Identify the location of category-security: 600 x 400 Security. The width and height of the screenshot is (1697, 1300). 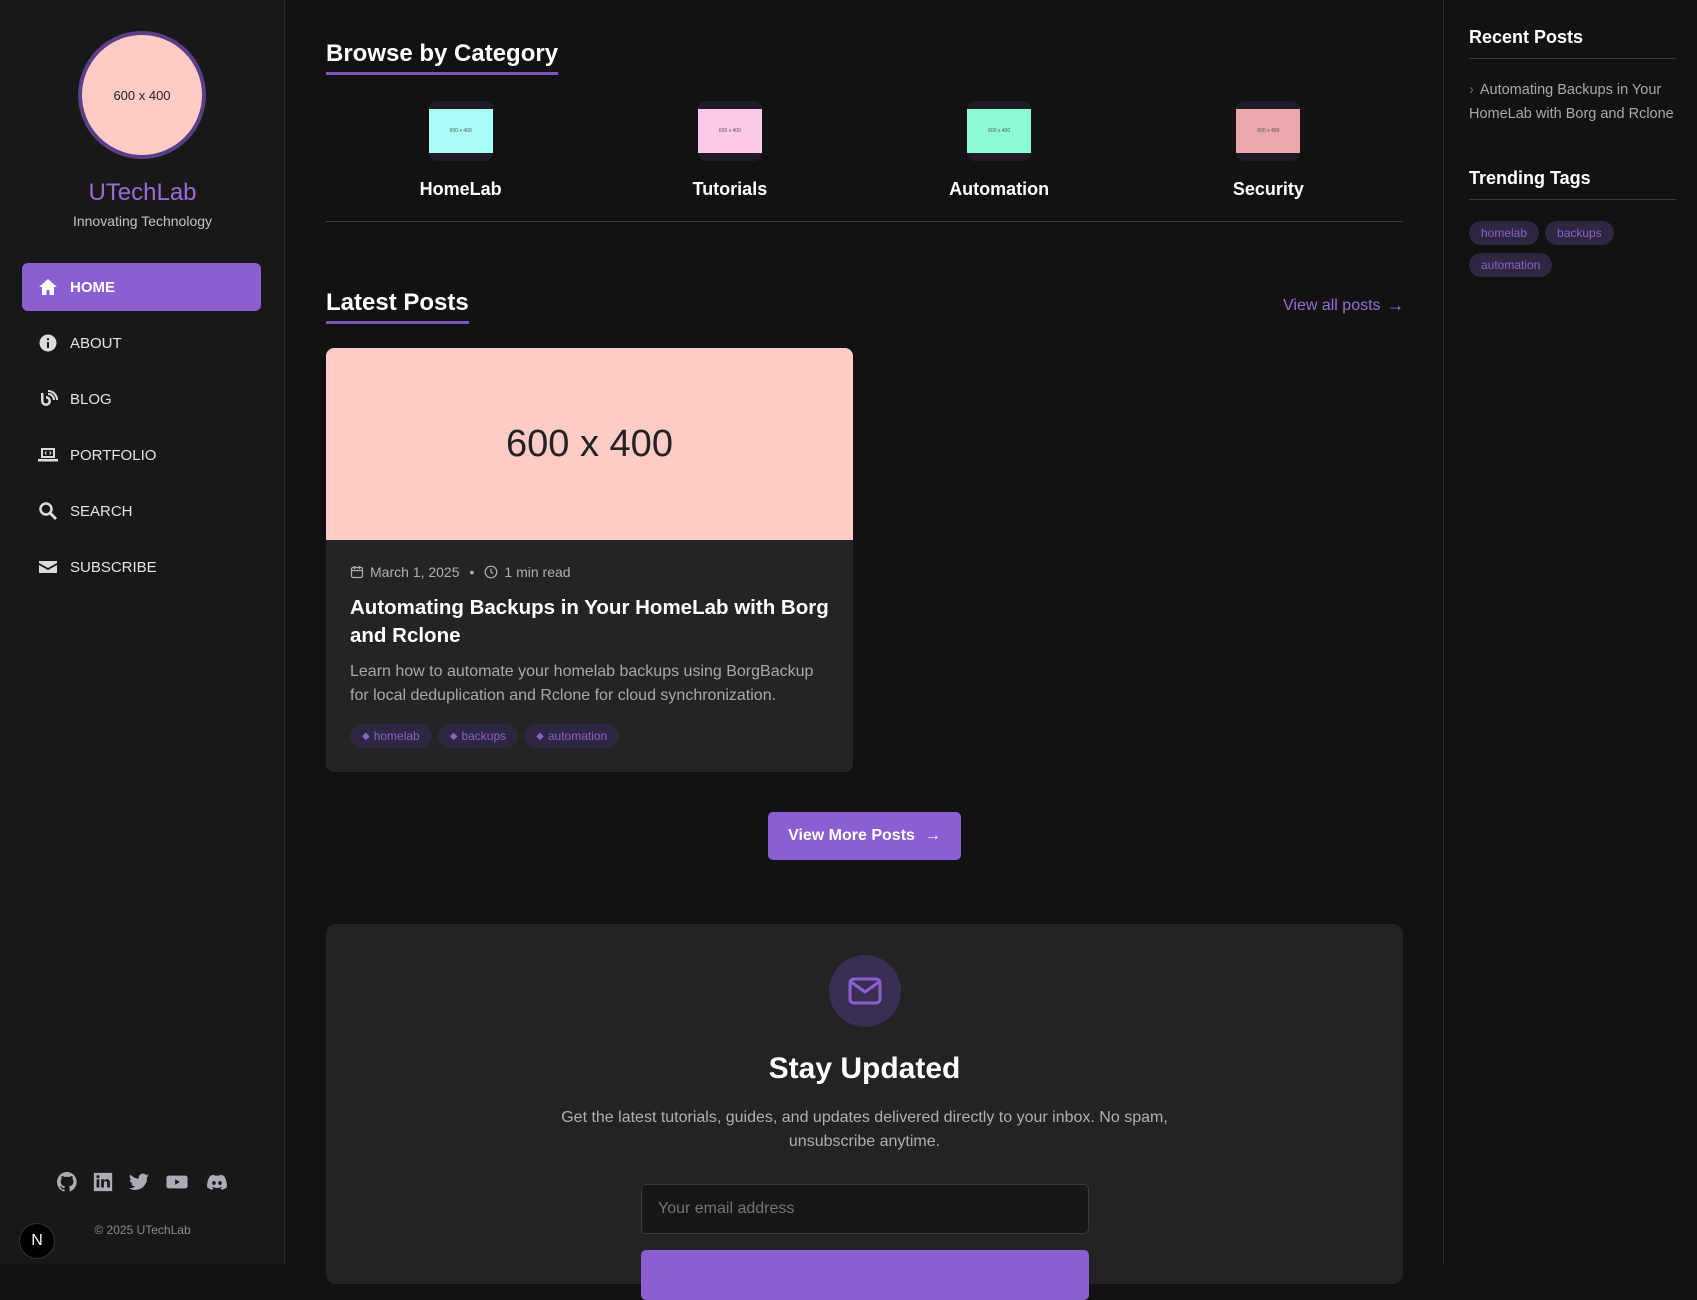
(1268, 150).